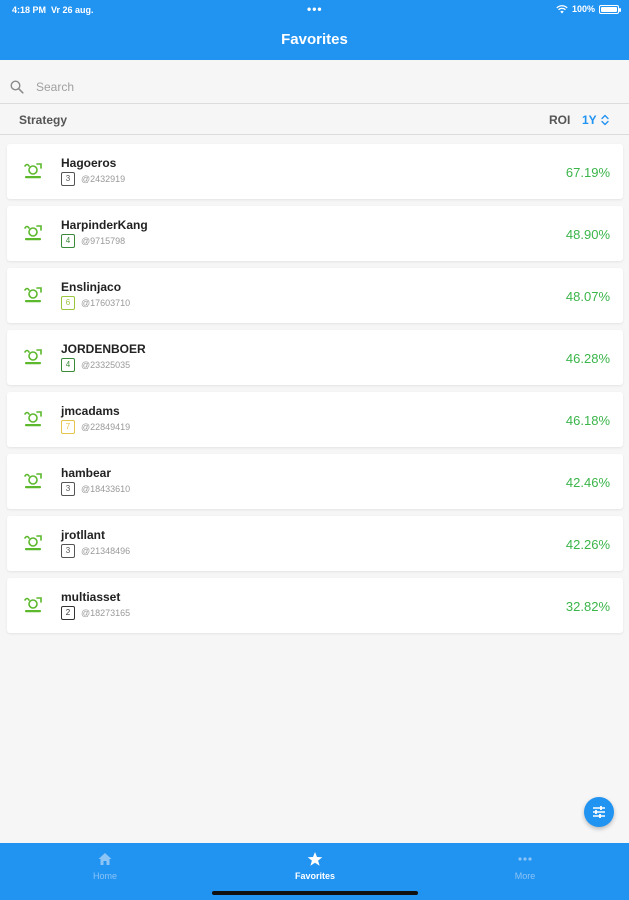 The image size is (629, 900). Describe the element at coordinates (68, 613) in the screenshot. I see `risk-score-badge: 2` at that location.